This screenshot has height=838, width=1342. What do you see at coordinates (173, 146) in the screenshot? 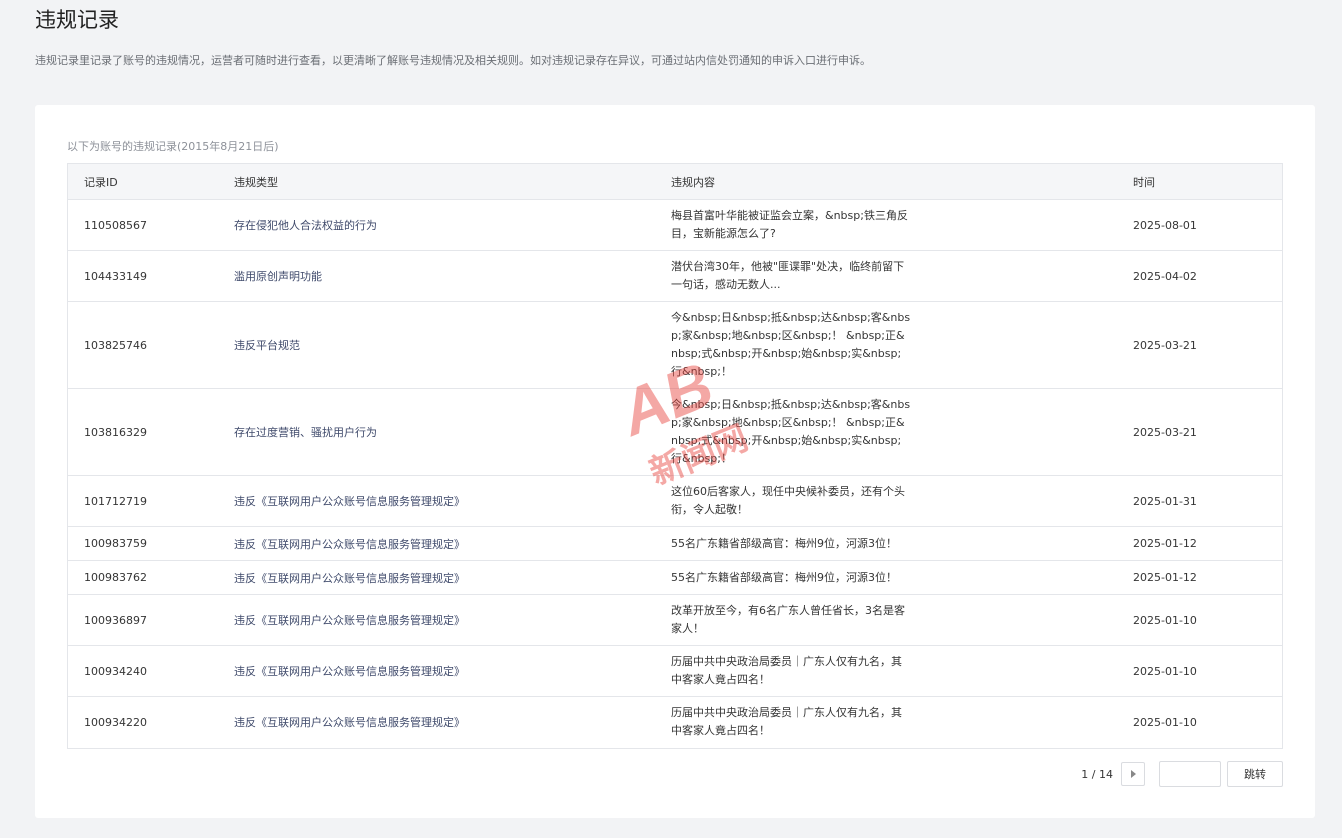
I see `table-caption: 以下为账号的违规记录(2015年8月21日后)` at bounding box center [173, 146].